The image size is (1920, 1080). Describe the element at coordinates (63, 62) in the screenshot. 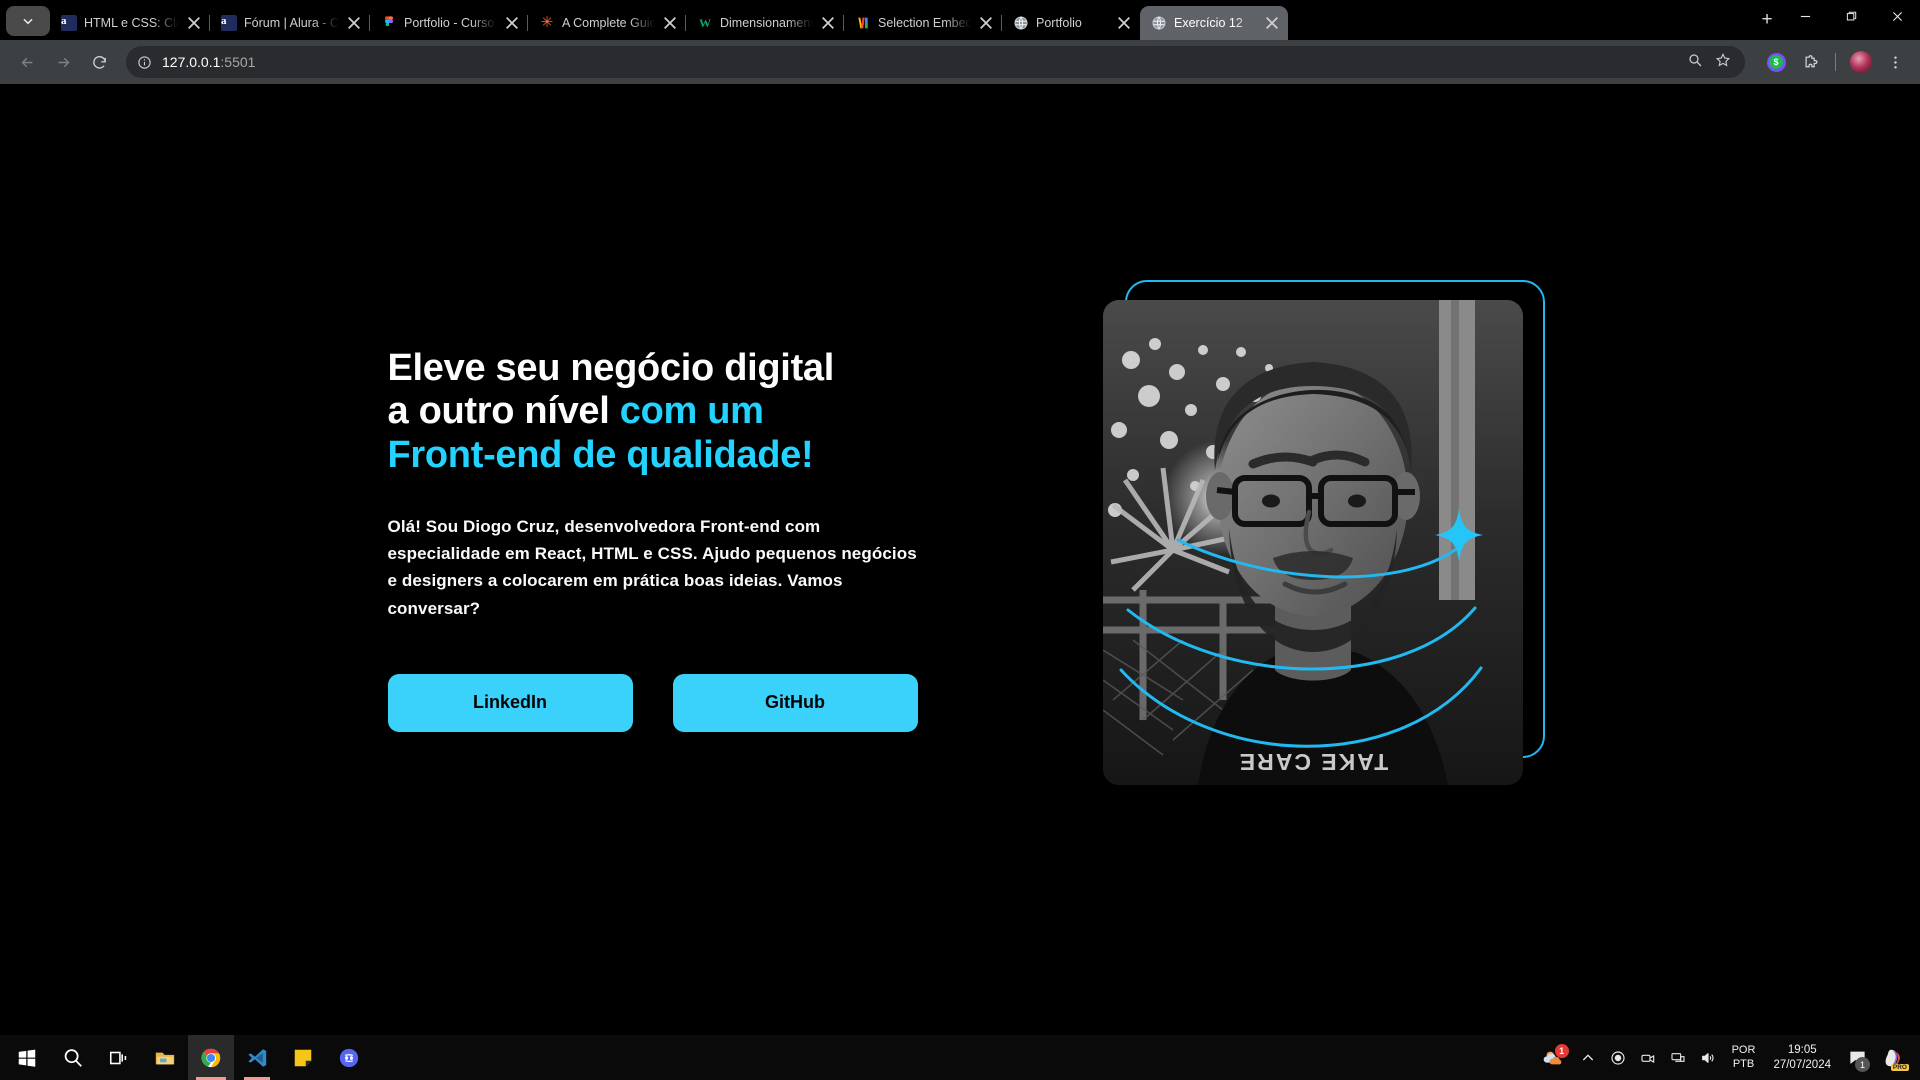

I see `forward-button` at that location.